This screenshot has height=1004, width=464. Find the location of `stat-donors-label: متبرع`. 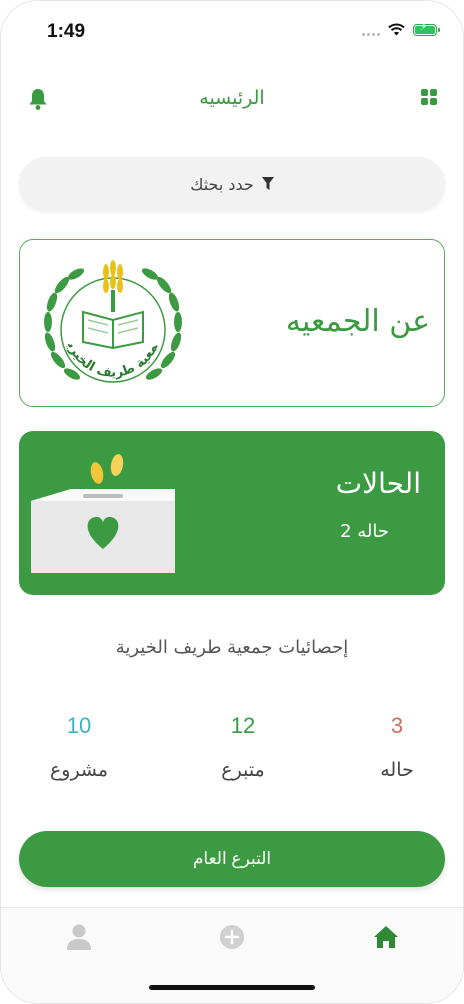

stat-donors-label: متبرع is located at coordinates (243, 770).